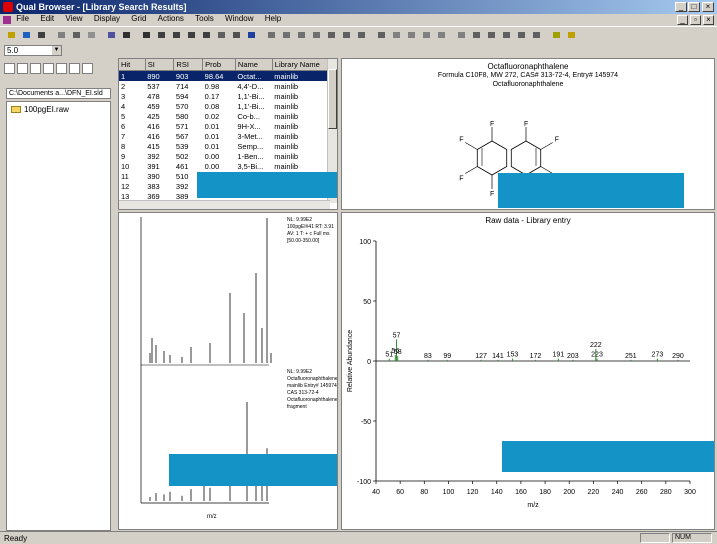 This screenshot has height=544, width=717. What do you see at coordinates (35, 68) in the screenshot?
I see `list-view-icon` at bounding box center [35, 68].